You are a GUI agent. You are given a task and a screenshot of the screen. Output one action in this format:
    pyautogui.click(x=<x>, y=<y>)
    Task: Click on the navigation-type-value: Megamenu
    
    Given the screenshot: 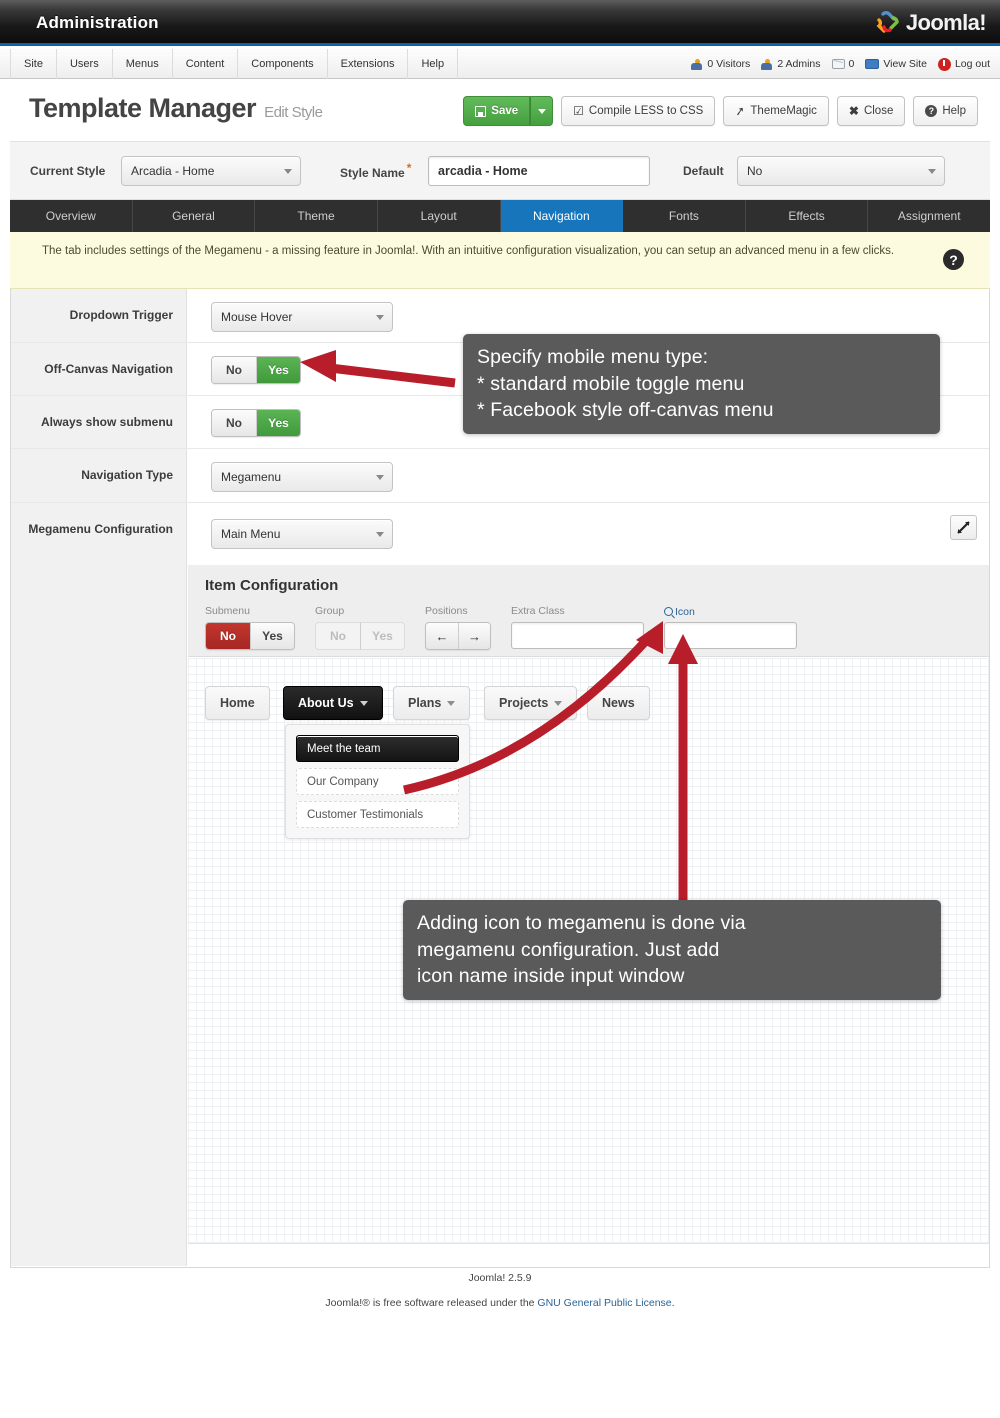 What is the action you would take?
    pyautogui.click(x=251, y=477)
    